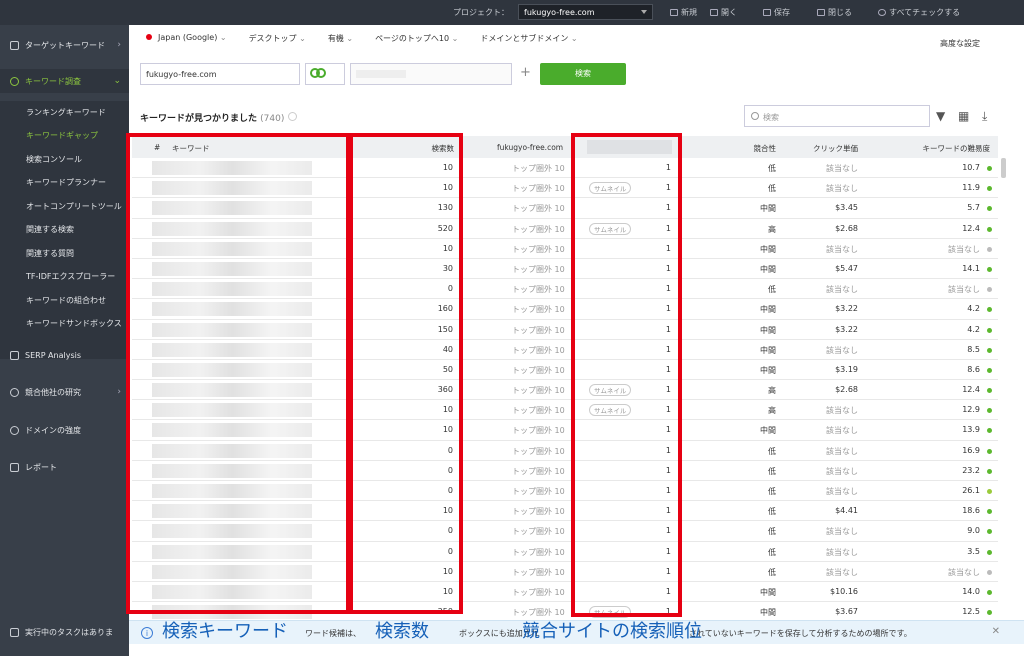 This screenshot has height=656, width=1024. Describe the element at coordinates (64, 392) in the screenshot. I see `sidebar-item-competitor: 競合他社の研究 ›` at that location.